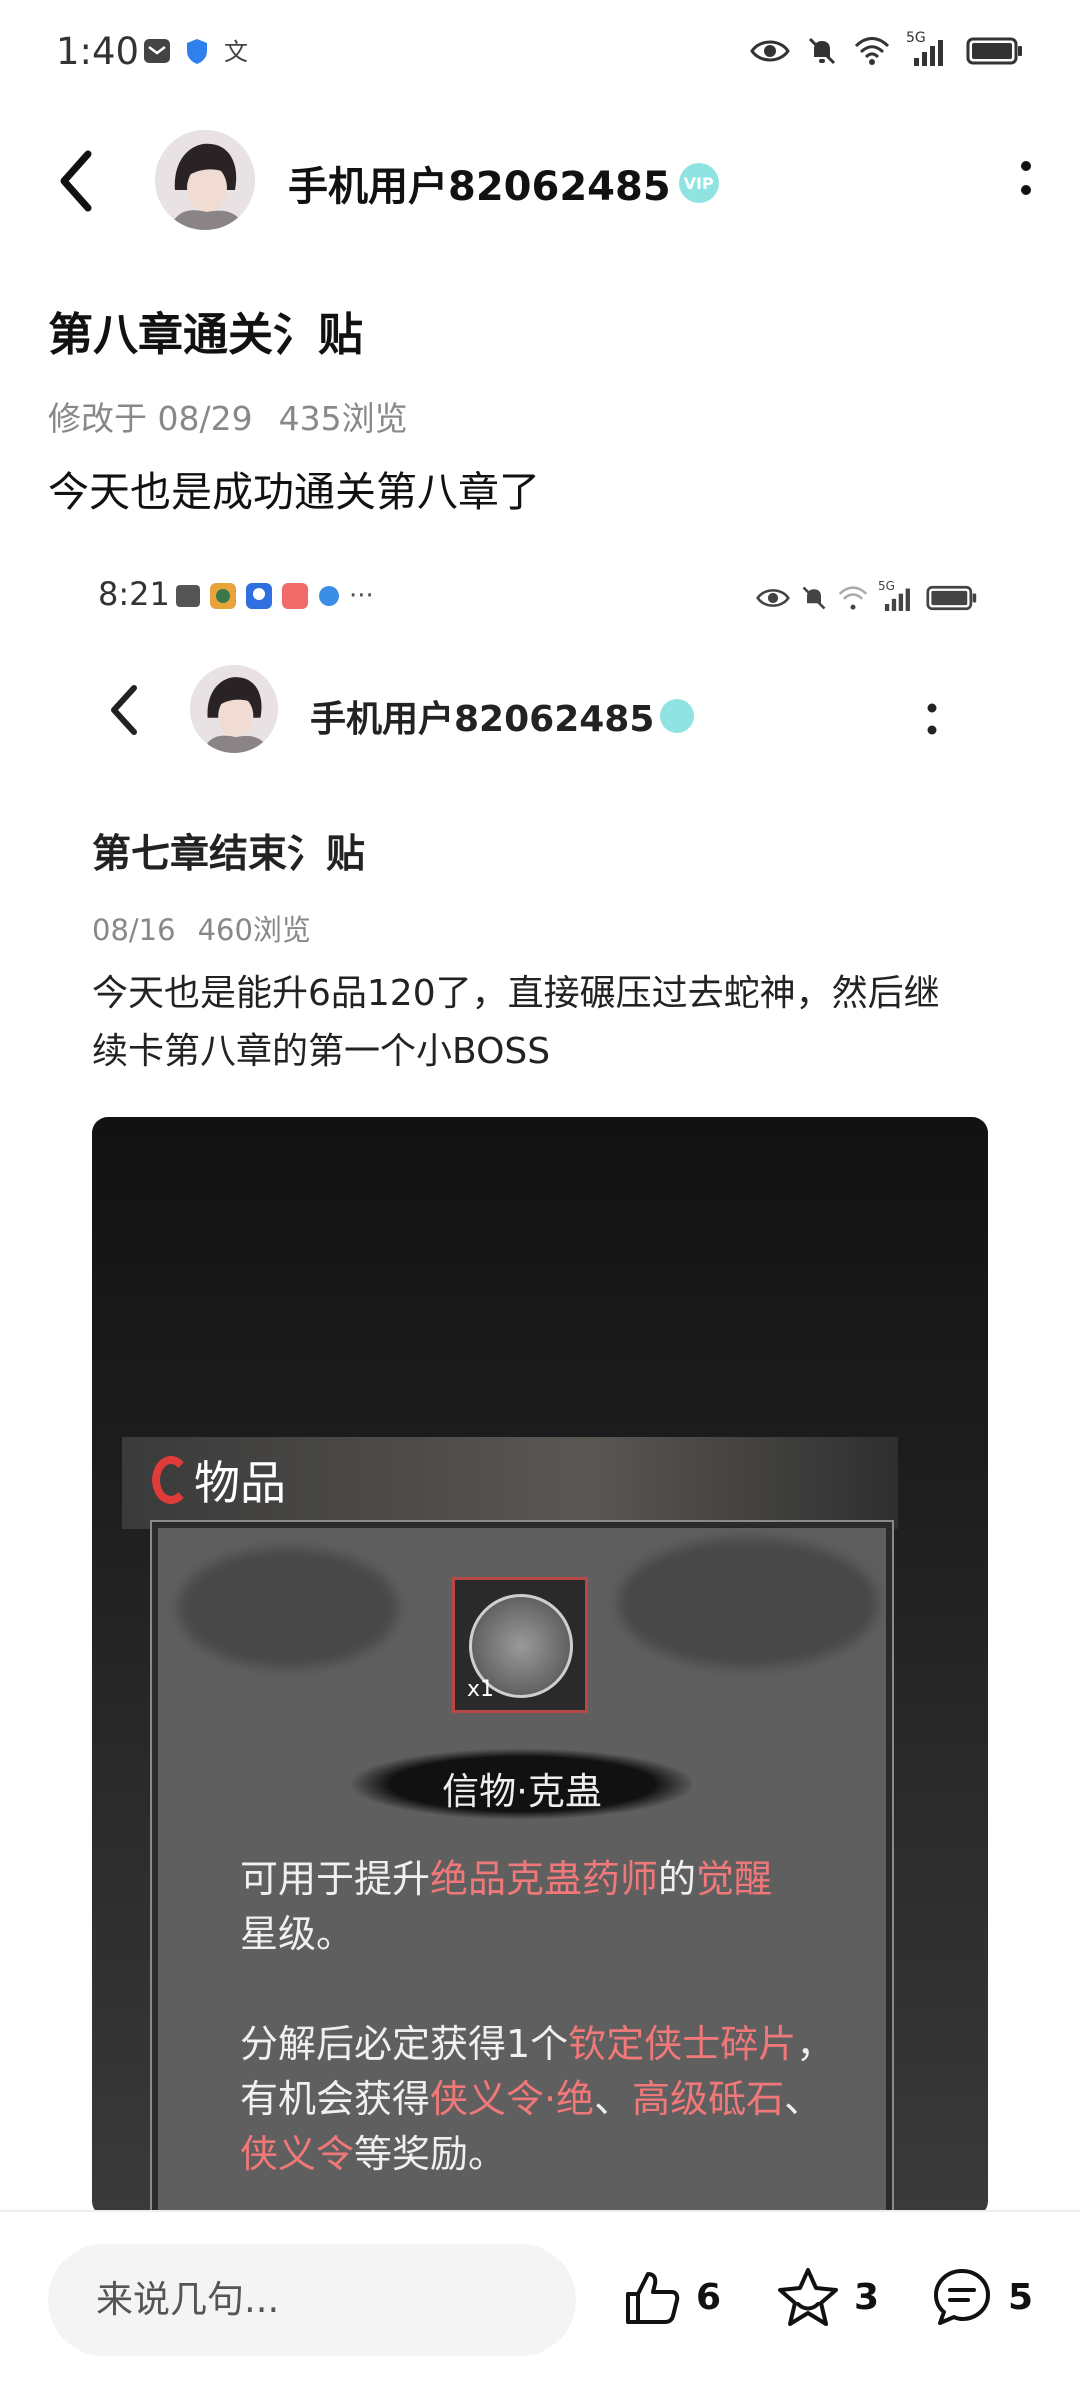 The width and height of the screenshot is (1080, 2388). I want to click on svg-text: 文, so click(236, 52).